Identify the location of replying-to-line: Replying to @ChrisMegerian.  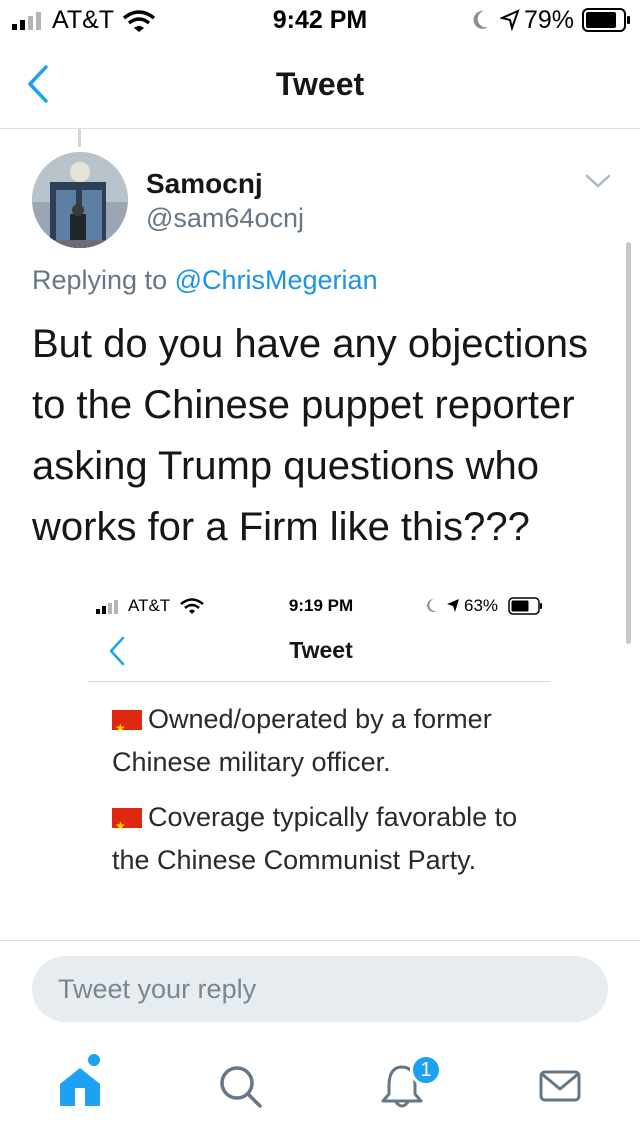
(205, 280).